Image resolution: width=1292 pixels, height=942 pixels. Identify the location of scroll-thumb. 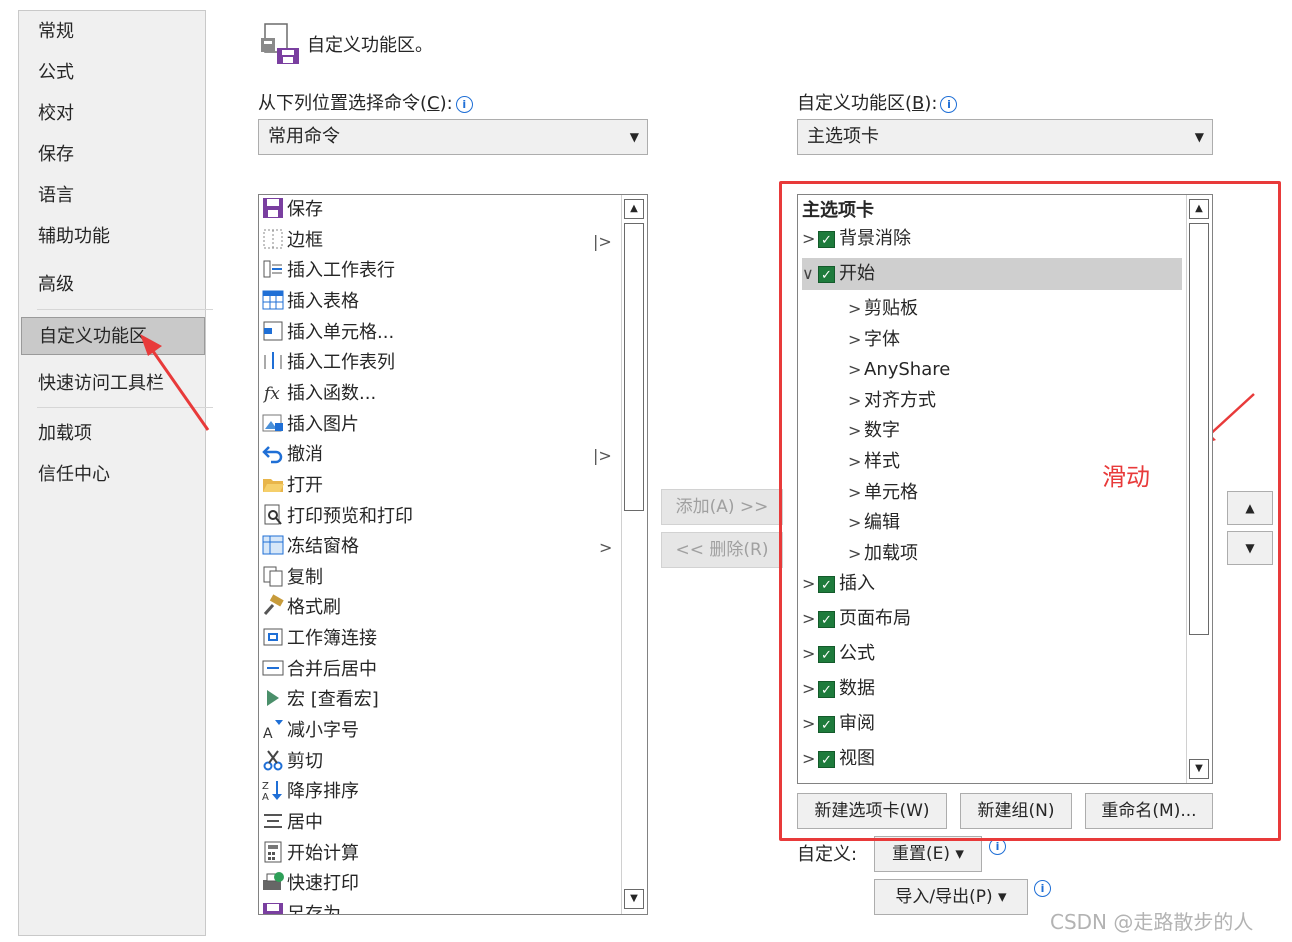
(634, 367).